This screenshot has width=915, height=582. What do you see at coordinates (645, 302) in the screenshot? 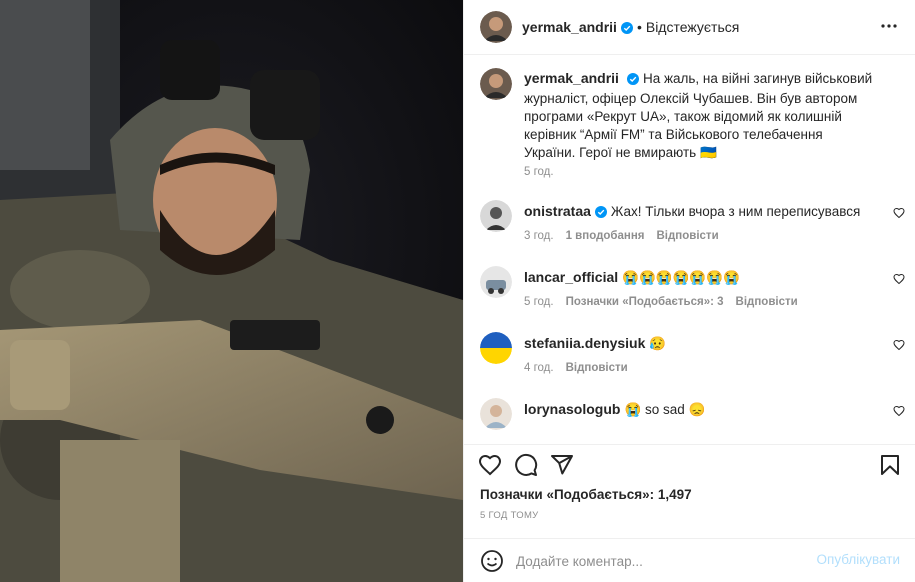
I see `comment-likes: Позначки «Подобається»: 3` at bounding box center [645, 302].